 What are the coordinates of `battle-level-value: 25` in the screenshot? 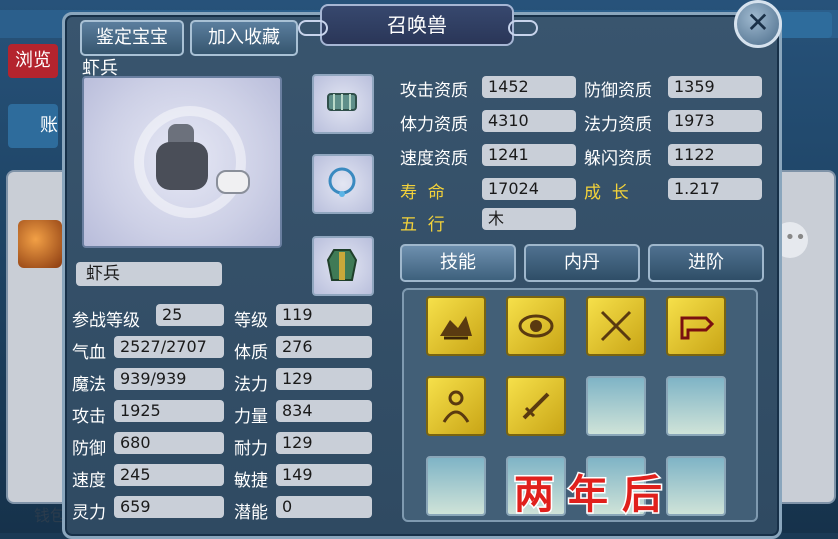 It's located at (190, 315).